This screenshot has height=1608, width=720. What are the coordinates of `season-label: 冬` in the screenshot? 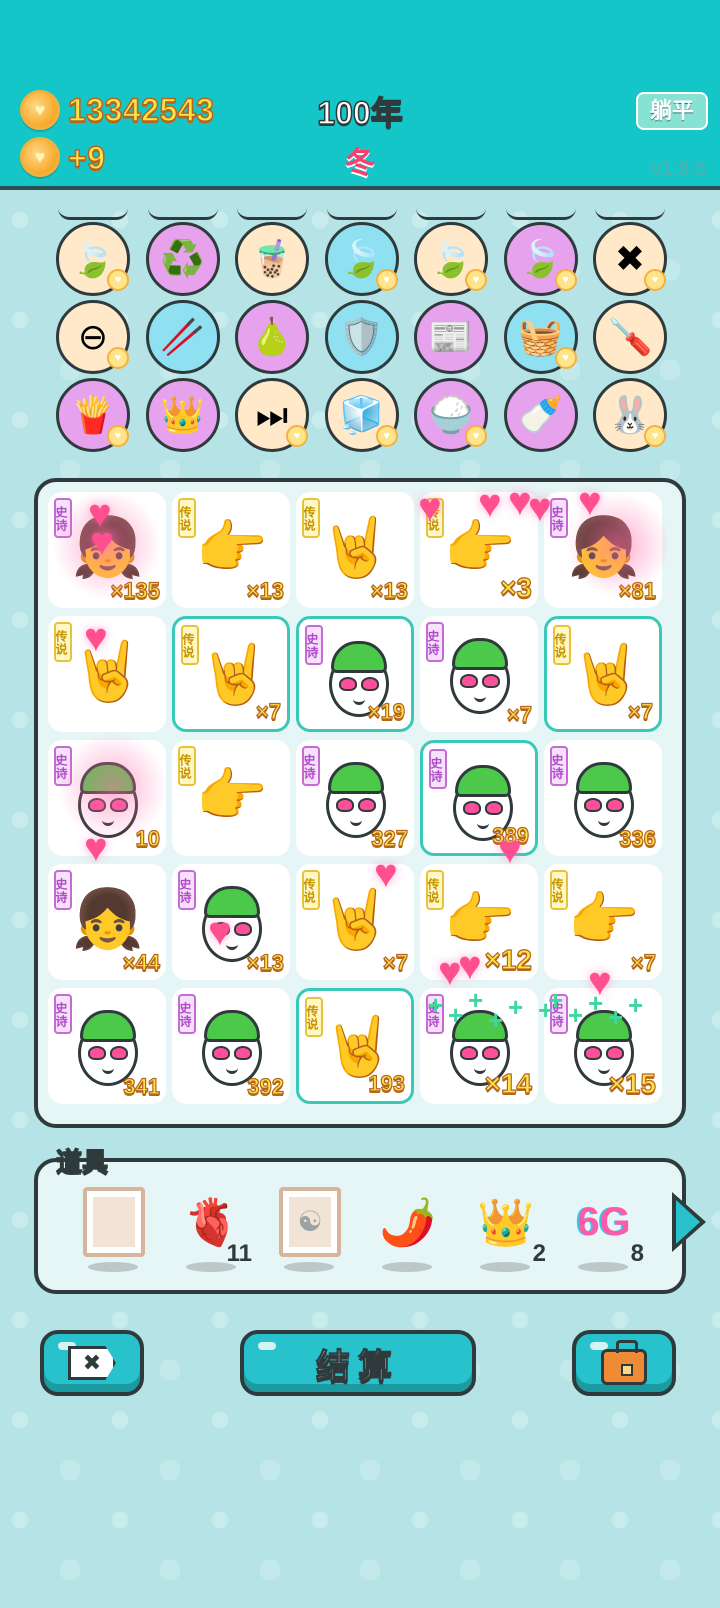 It's located at (360, 163).